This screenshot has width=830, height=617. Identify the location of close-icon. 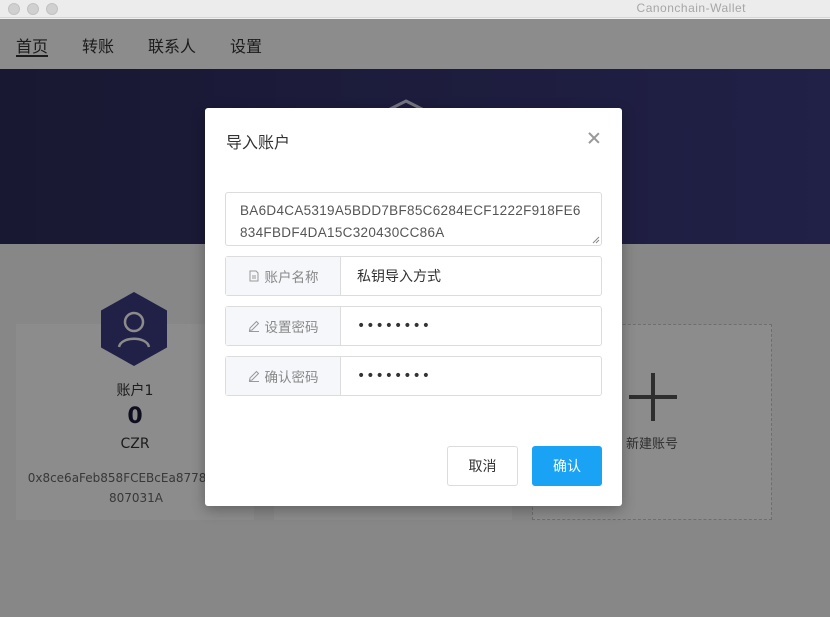
(594, 138).